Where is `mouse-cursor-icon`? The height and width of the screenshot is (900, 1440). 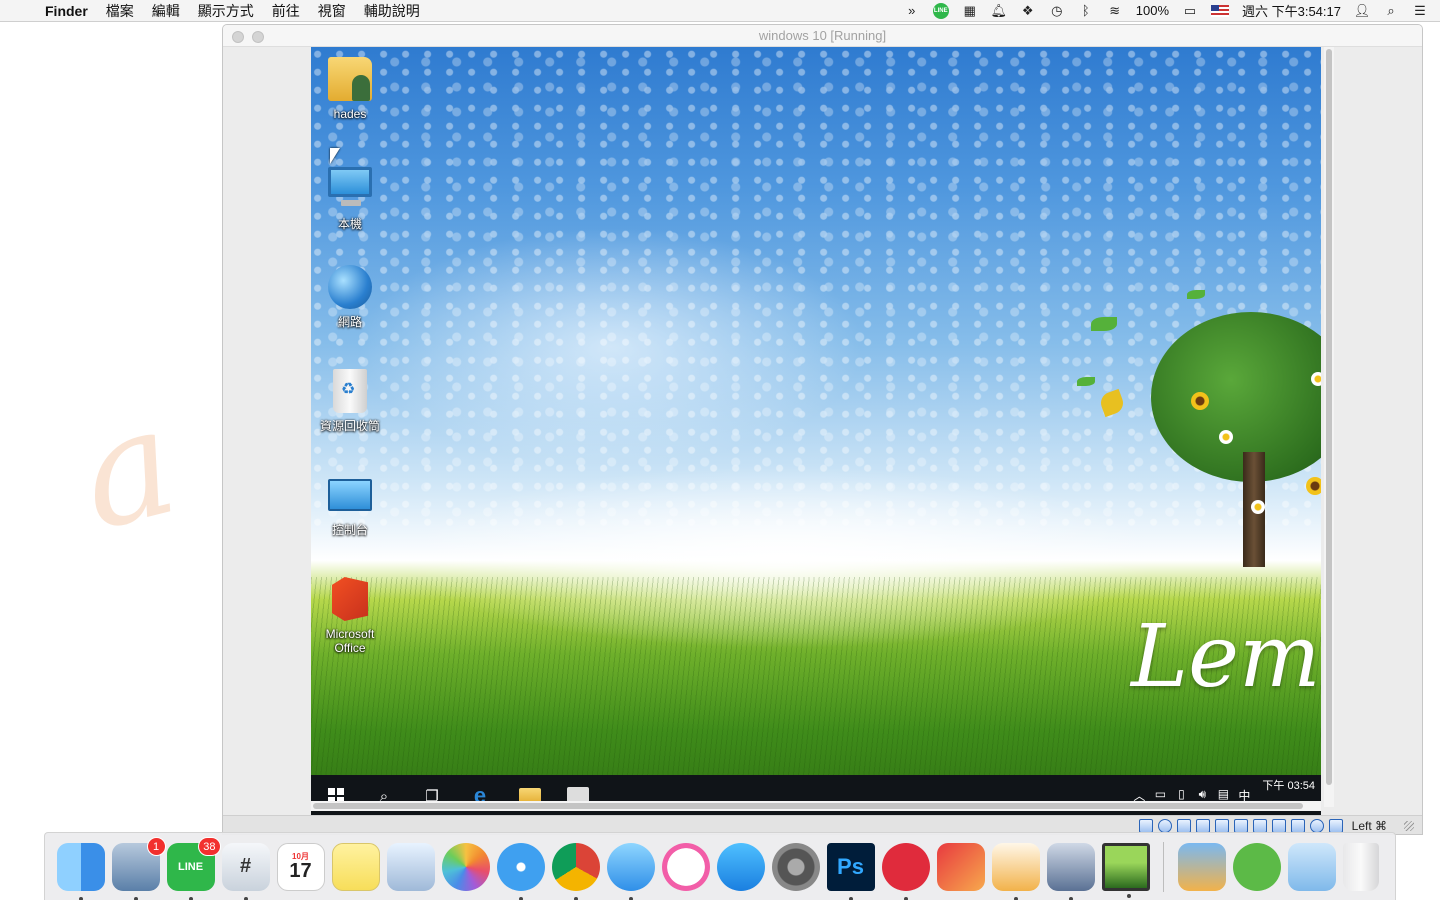
mouse-cursor-icon is located at coordinates (335, 156).